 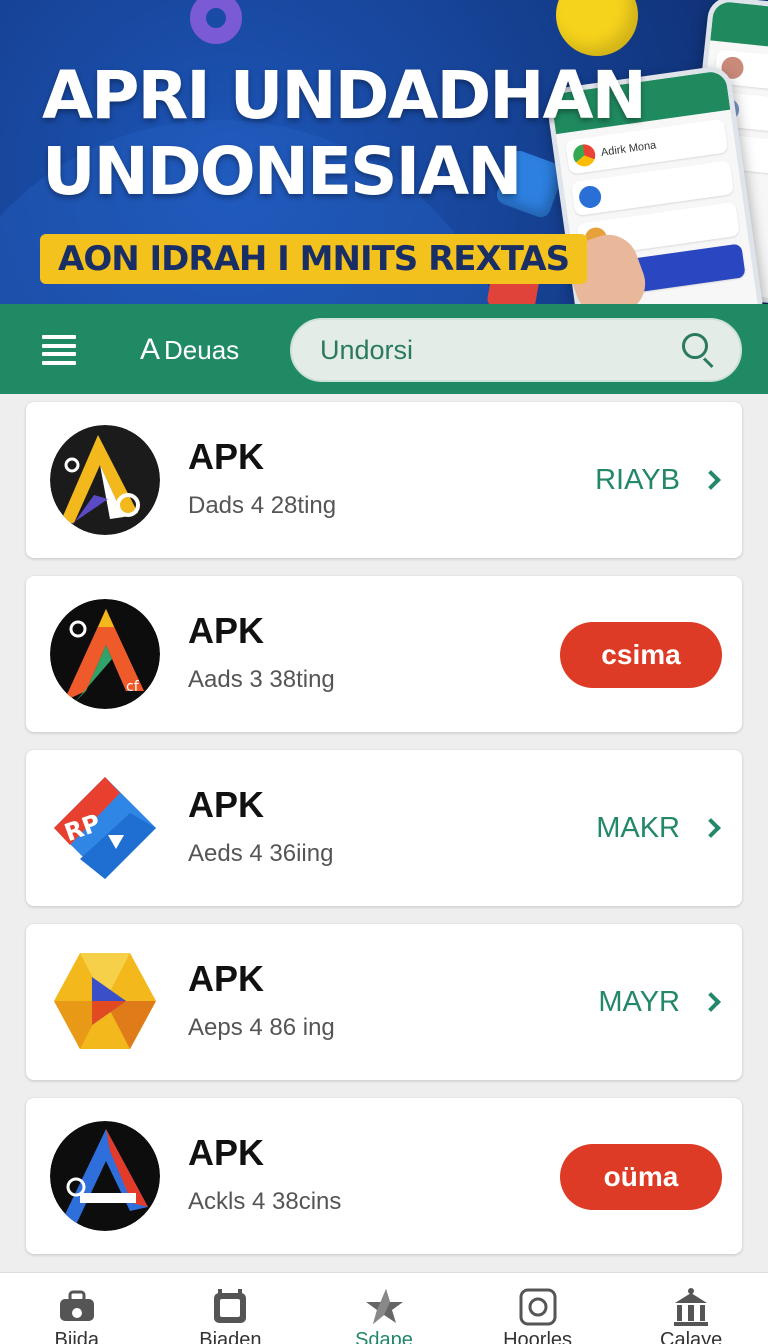 I want to click on app-list-item: RP APK Aeds 4 36iing MAKR, so click(x=384, y=828).